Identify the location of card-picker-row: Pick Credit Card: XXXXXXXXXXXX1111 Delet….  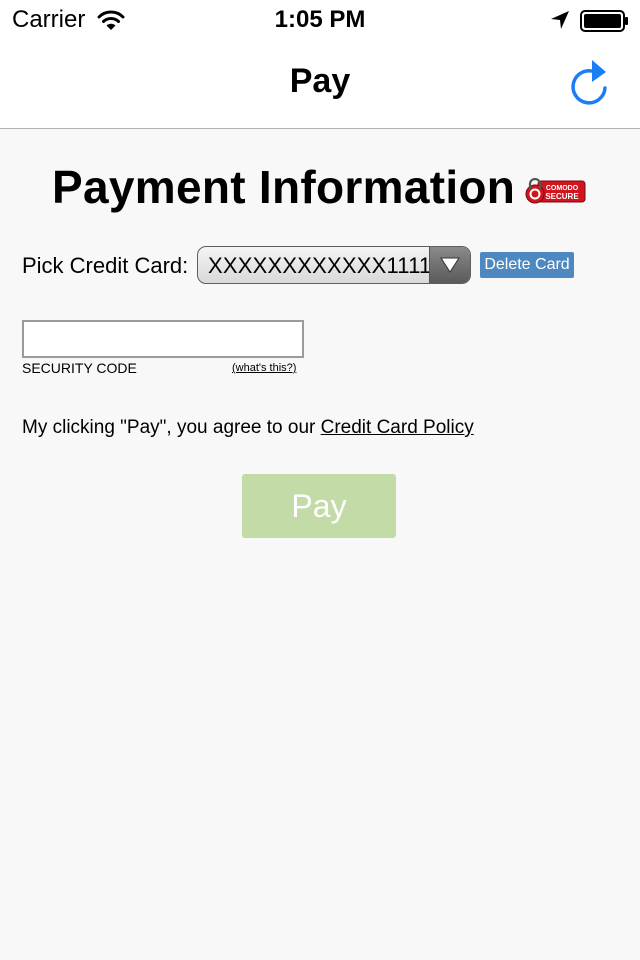
(322, 267).